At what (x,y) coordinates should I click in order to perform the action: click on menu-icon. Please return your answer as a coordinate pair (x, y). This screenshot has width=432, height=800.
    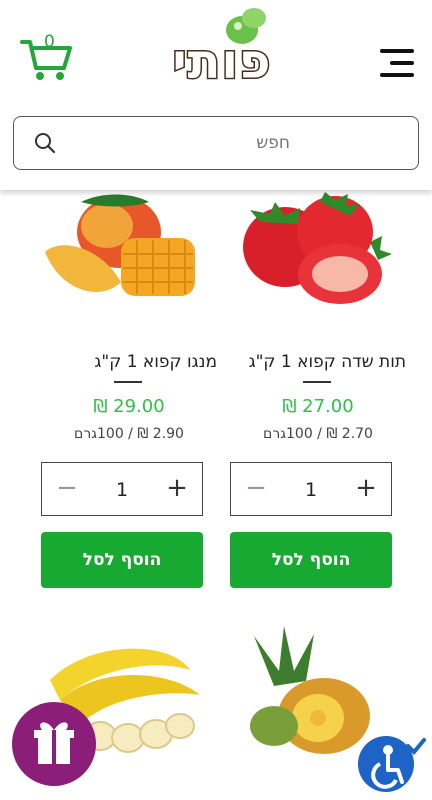
    Looking at the image, I should click on (397, 63).